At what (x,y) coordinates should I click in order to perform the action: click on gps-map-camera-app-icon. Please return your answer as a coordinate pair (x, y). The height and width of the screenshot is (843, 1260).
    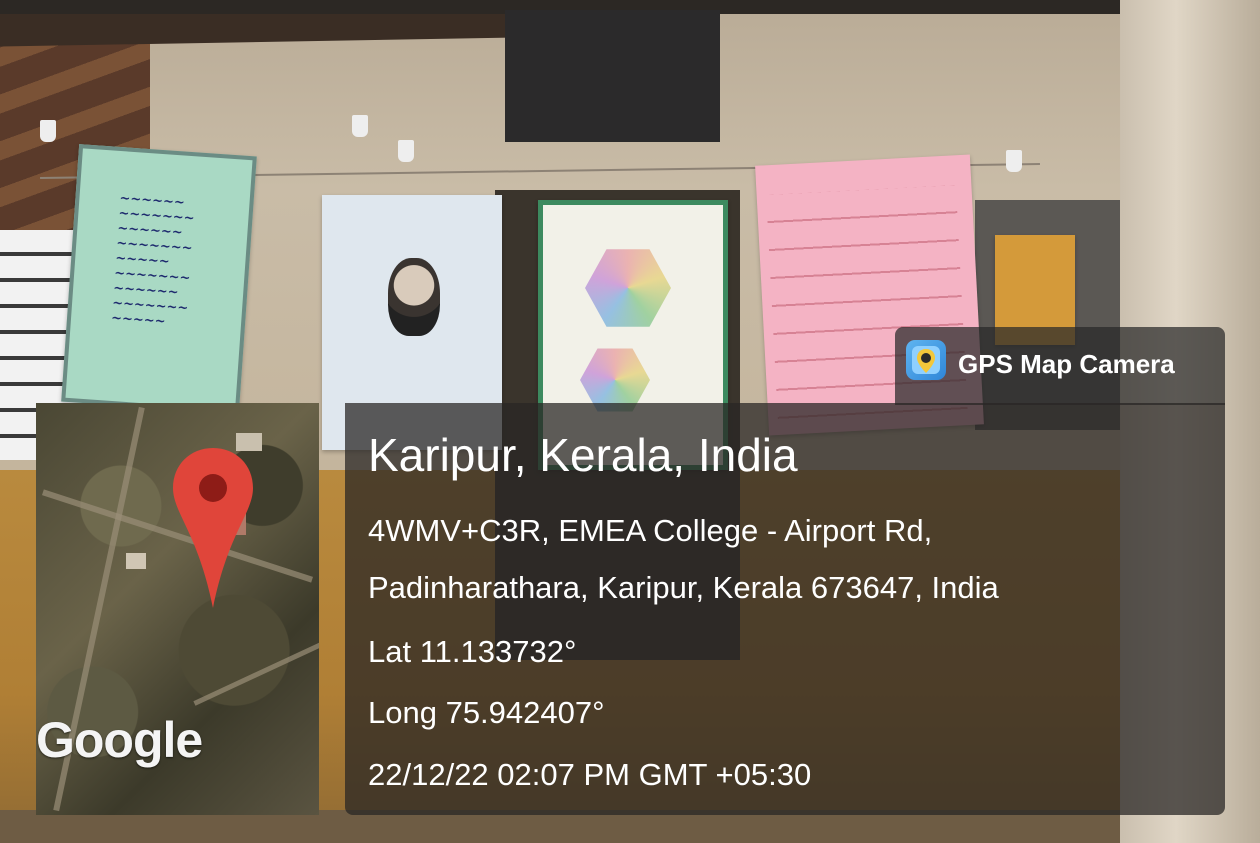
    Looking at the image, I should click on (926, 360).